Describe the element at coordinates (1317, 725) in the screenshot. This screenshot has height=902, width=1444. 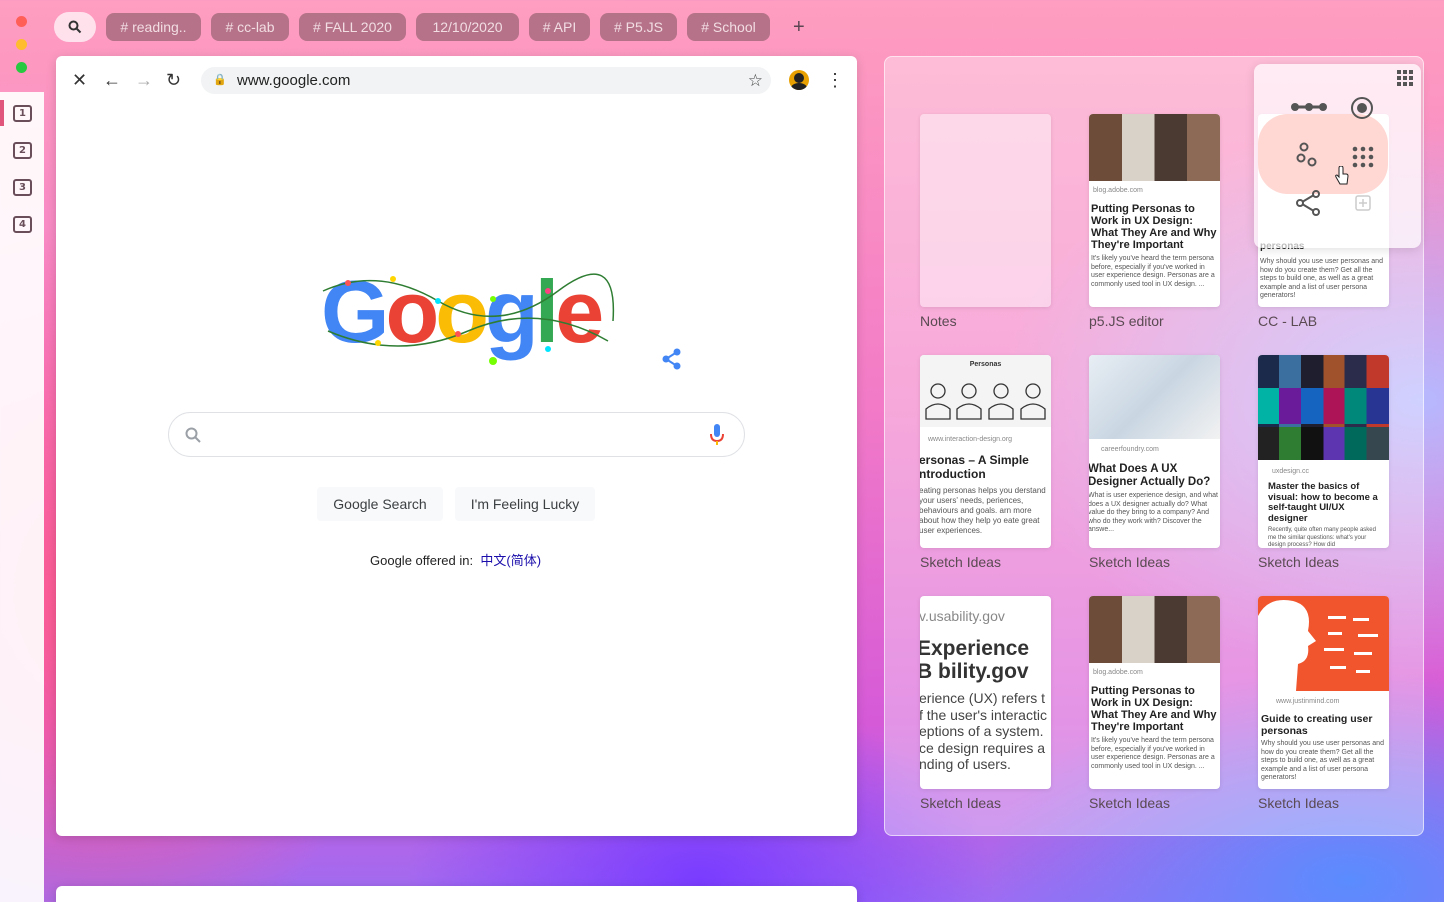
I see `card-title: Guide to creating user personas` at that location.